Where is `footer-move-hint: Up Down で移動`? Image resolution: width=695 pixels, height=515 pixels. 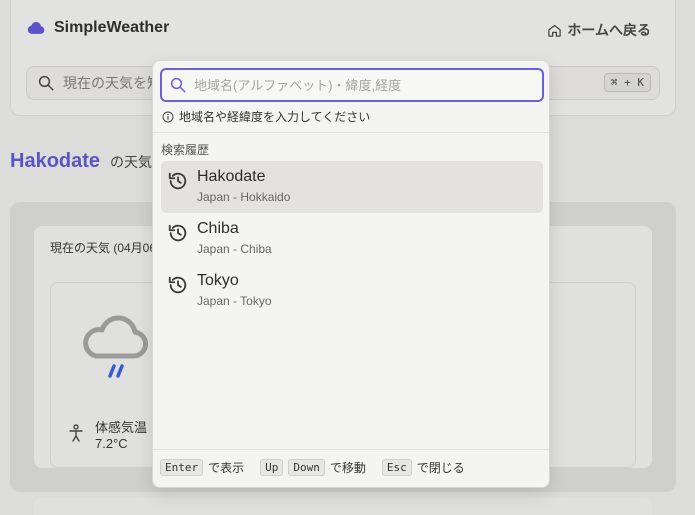
footer-move-hint: Up Down で移動 is located at coordinates (313, 467).